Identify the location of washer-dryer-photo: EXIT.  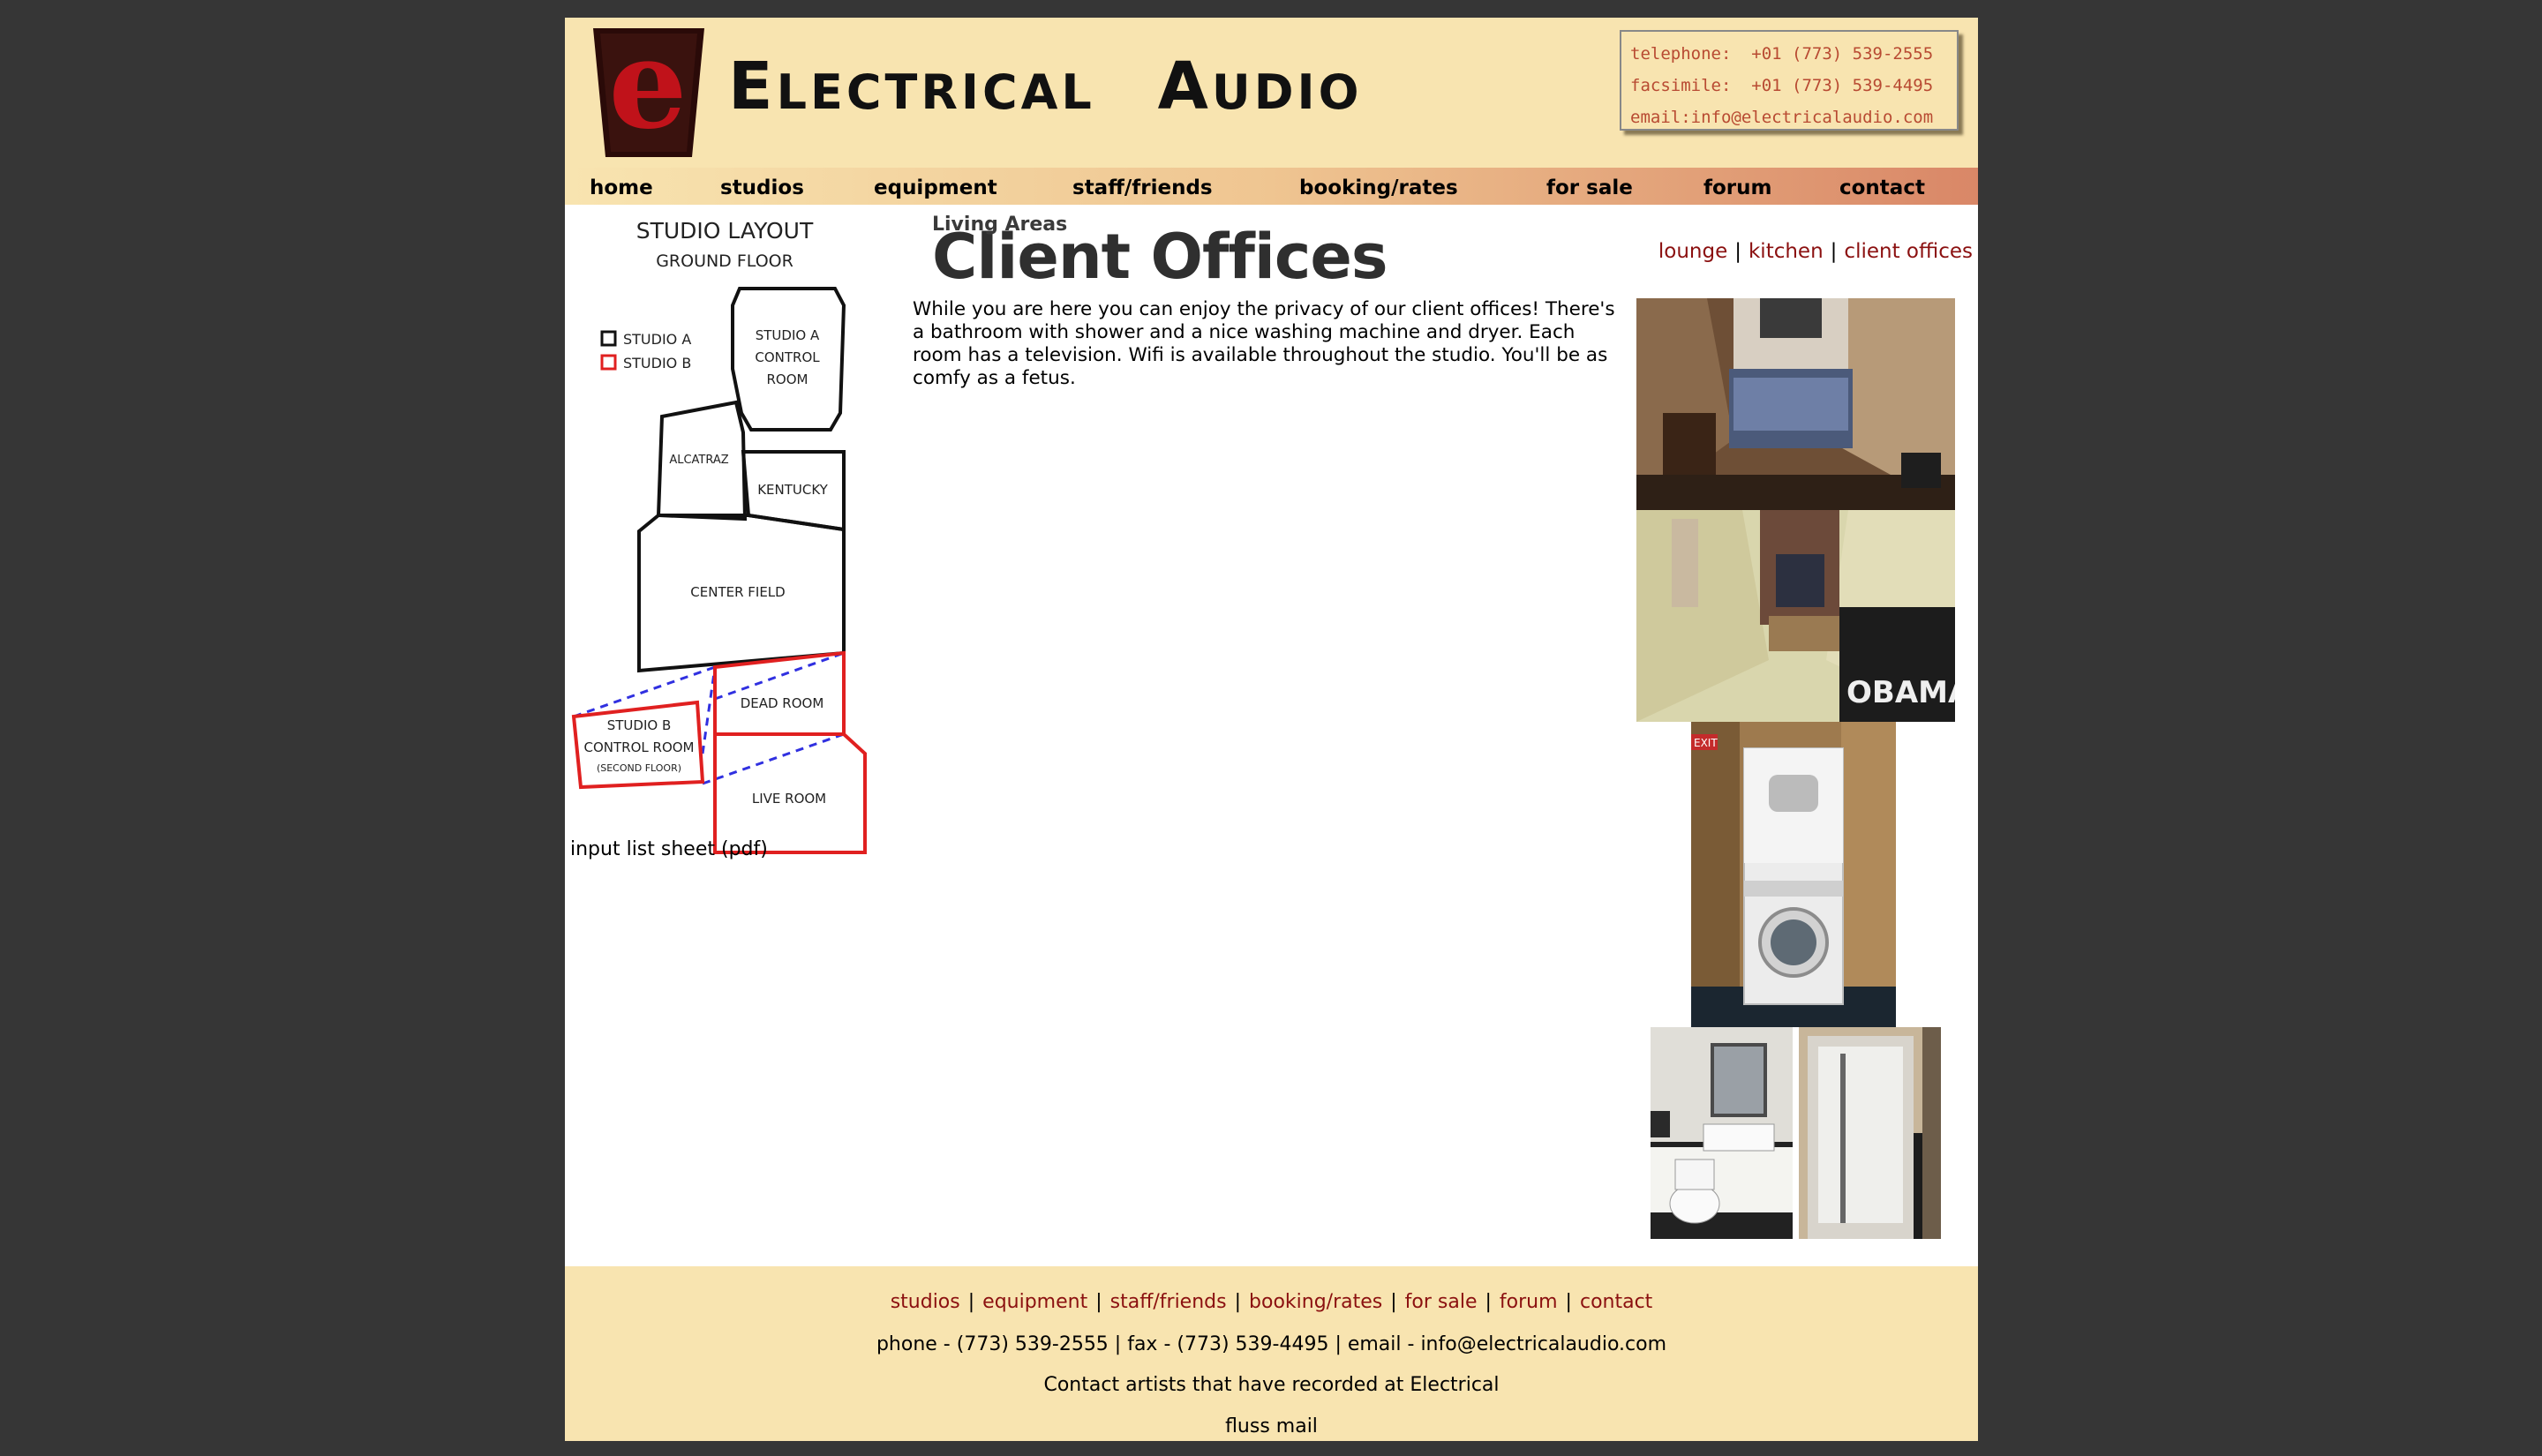
(1794, 874).